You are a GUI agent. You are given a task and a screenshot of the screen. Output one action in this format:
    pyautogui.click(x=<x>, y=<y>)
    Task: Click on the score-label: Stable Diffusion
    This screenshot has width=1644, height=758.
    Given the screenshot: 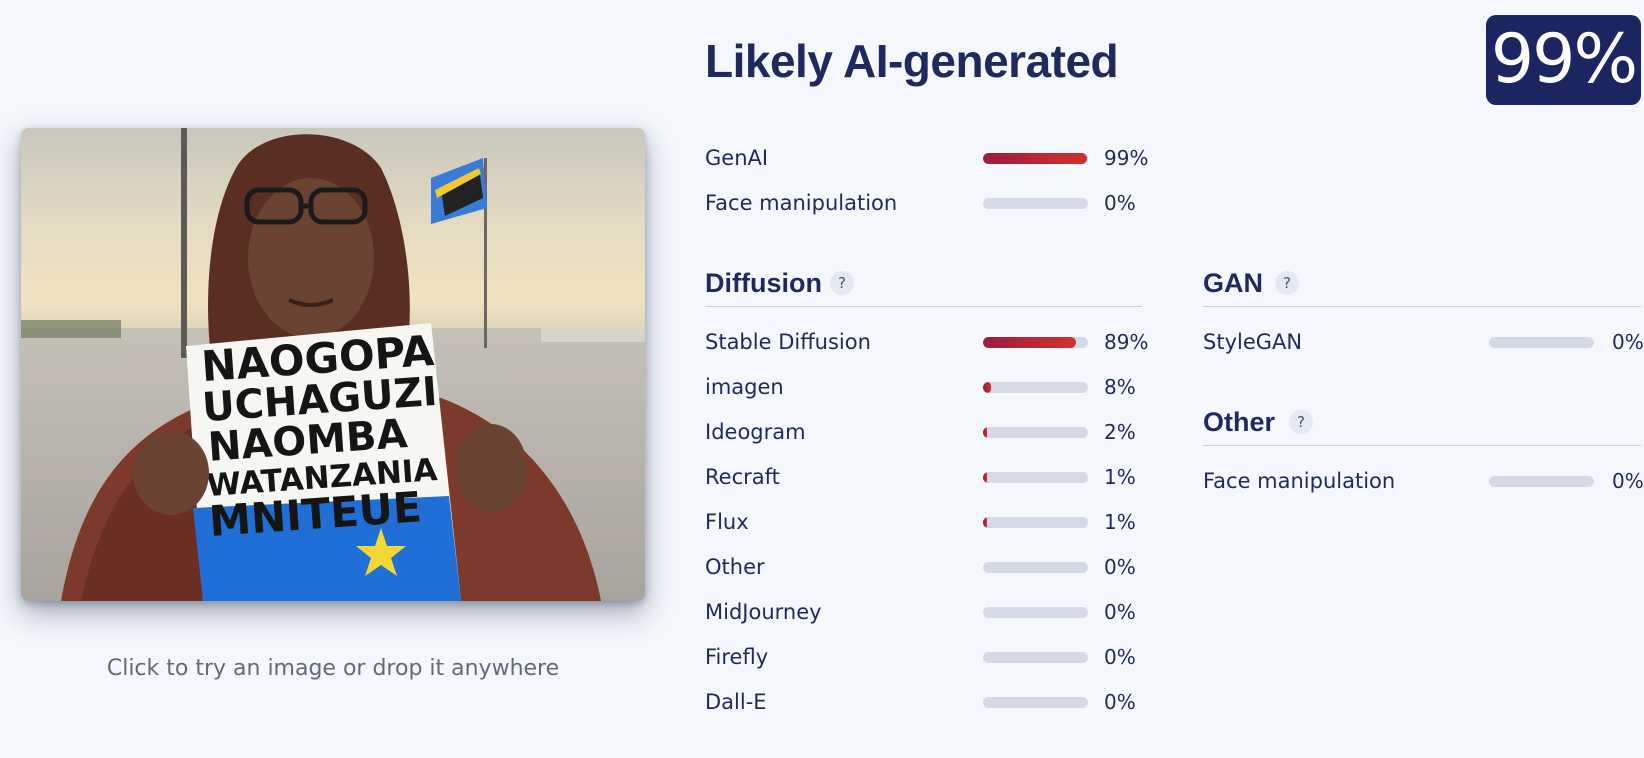 What is the action you would take?
    pyautogui.click(x=788, y=342)
    